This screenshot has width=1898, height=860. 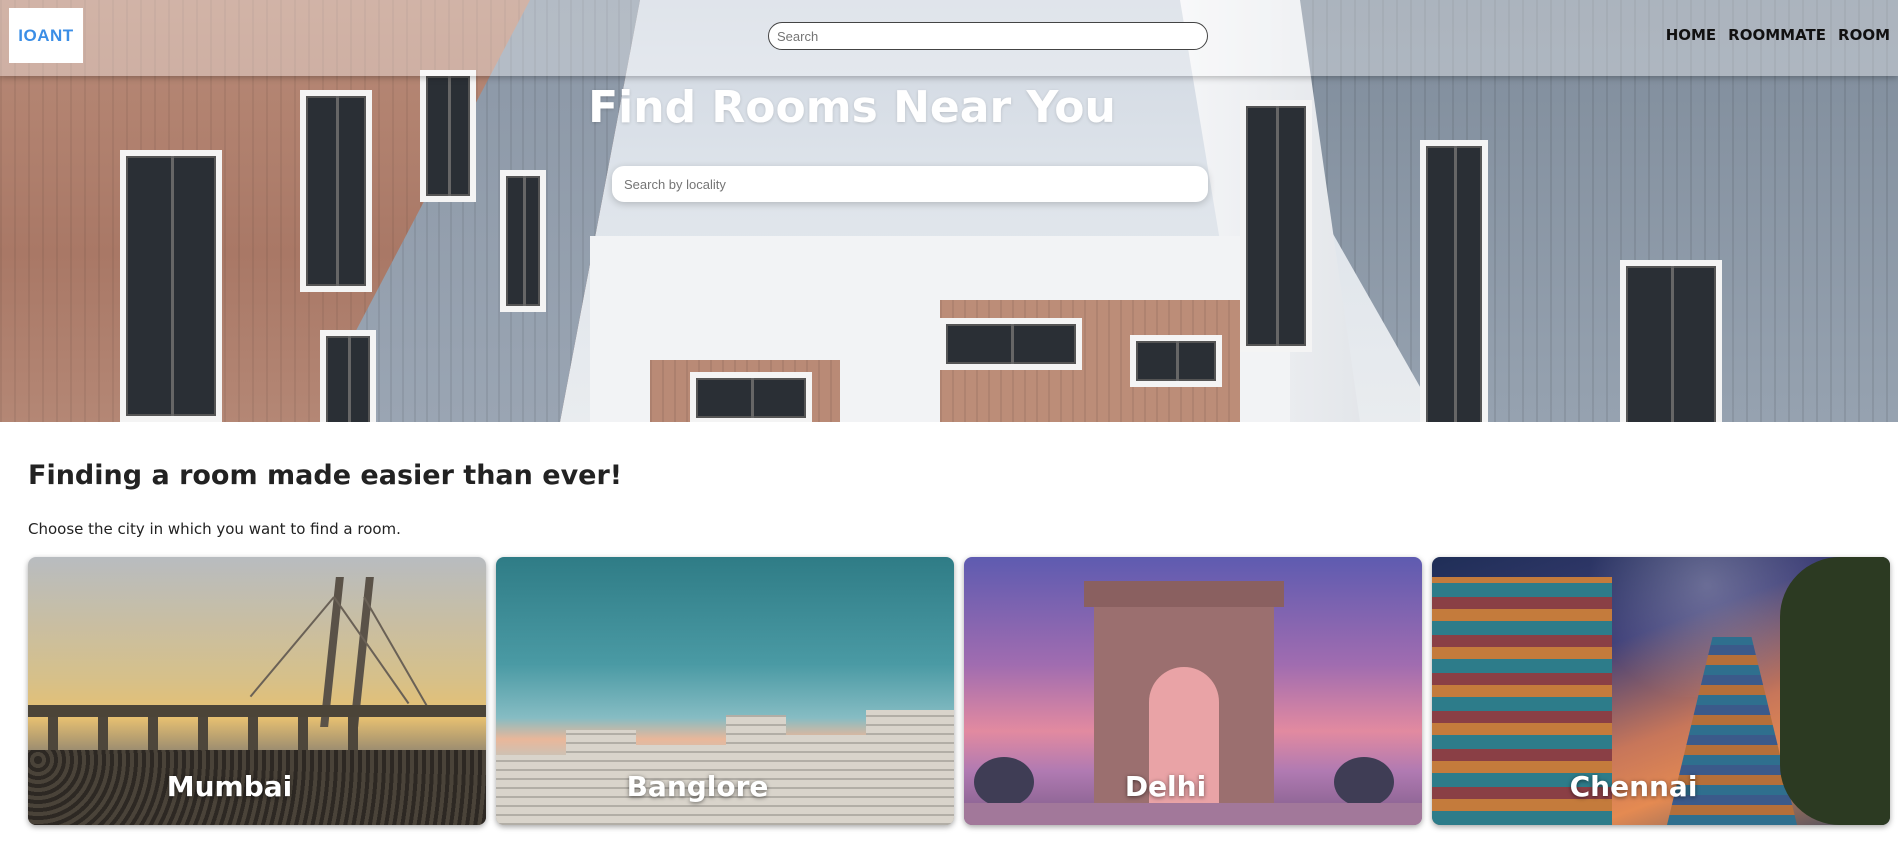 I want to click on hero-title: Find Rooms Near You, so click(x=852, y=107).